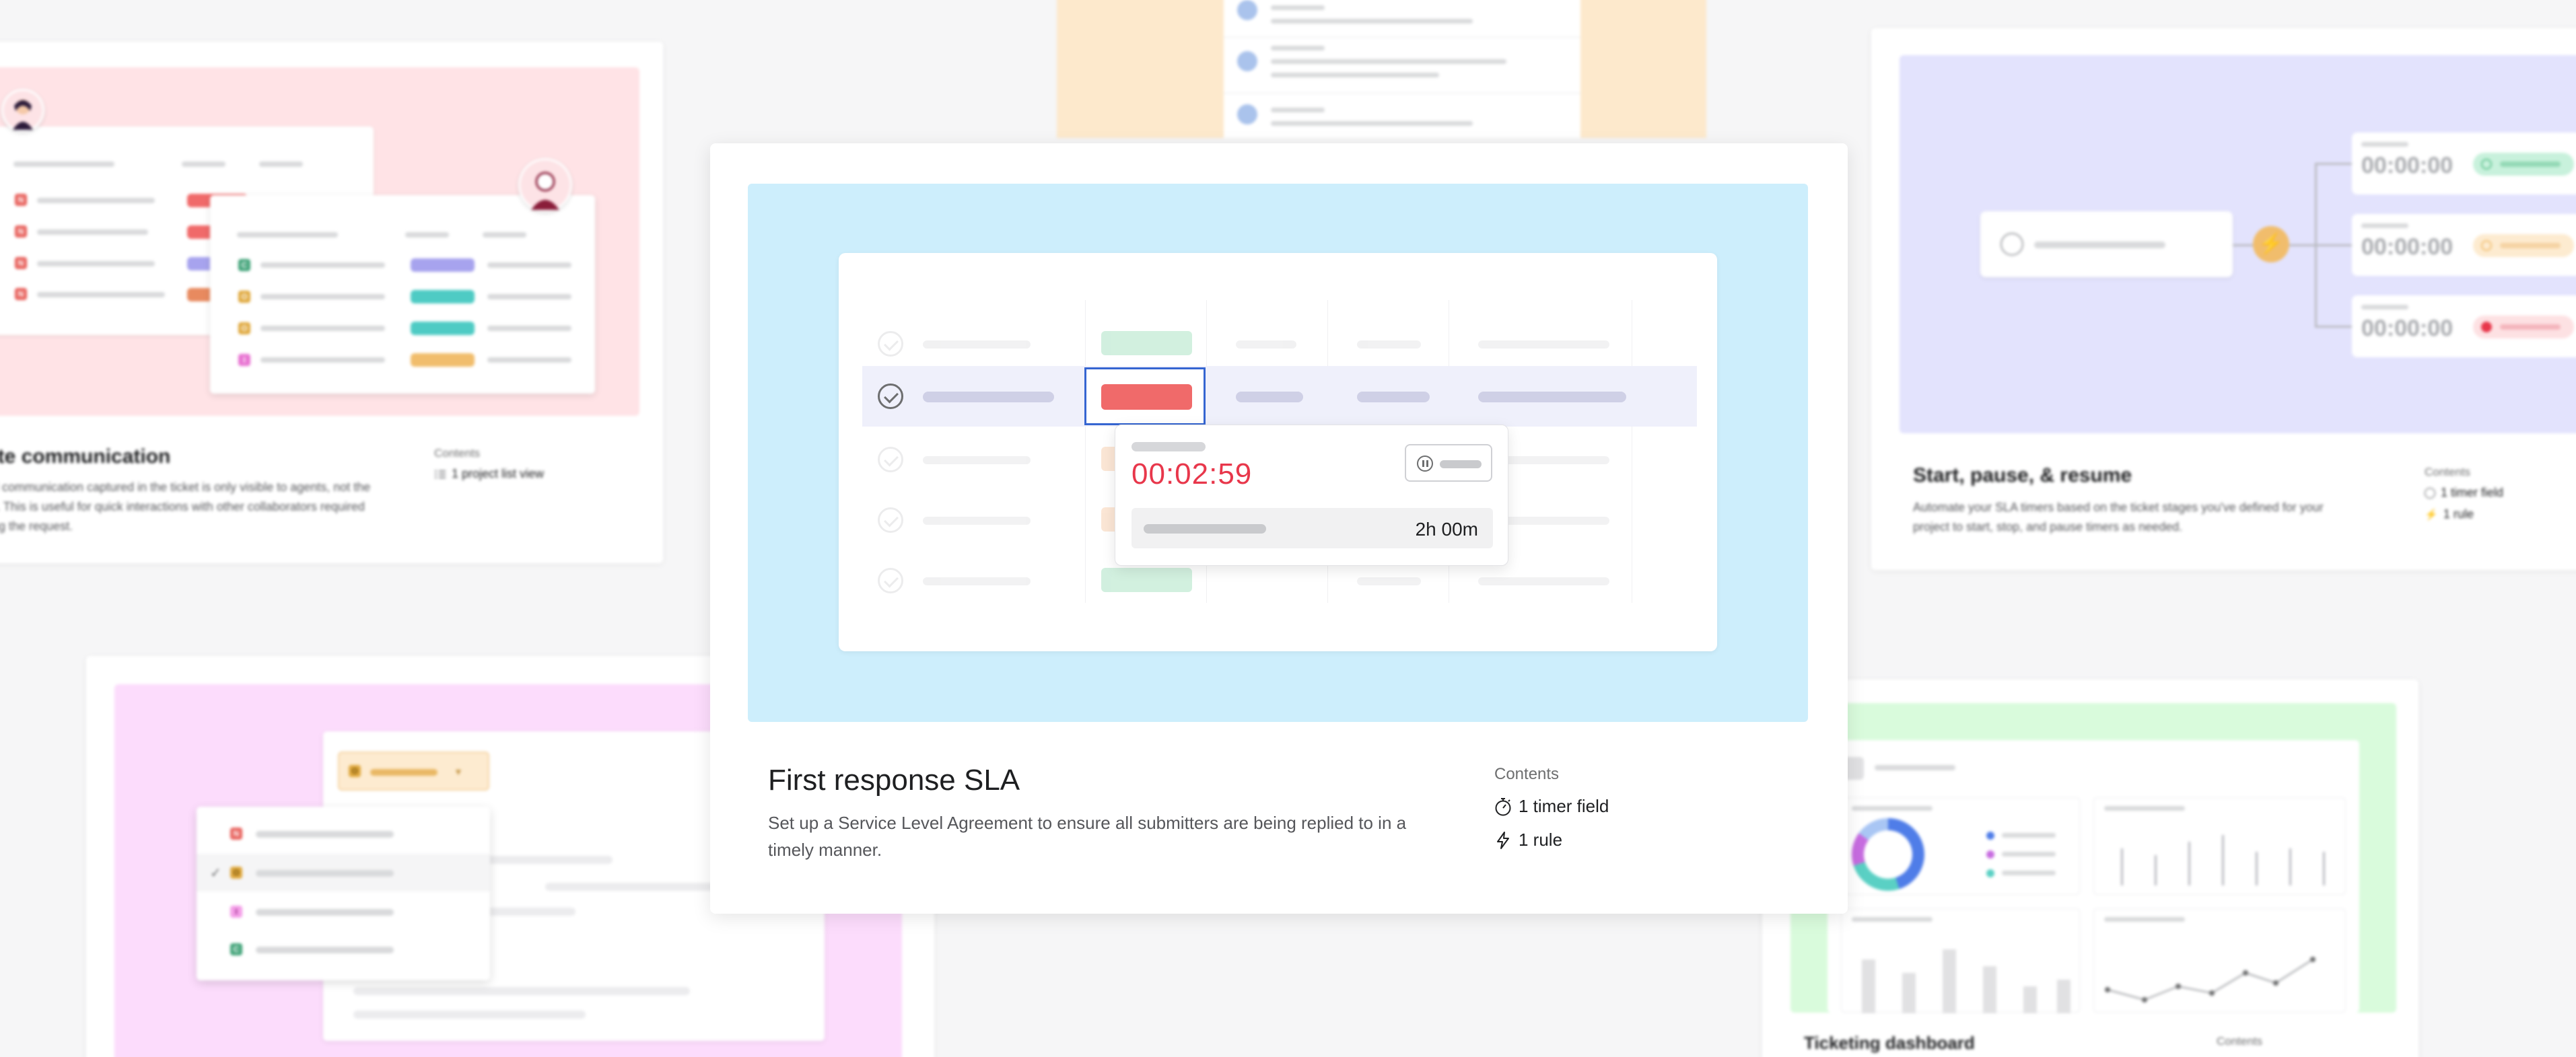  I want to click on sla-cell-selected, so click(1145, 396).